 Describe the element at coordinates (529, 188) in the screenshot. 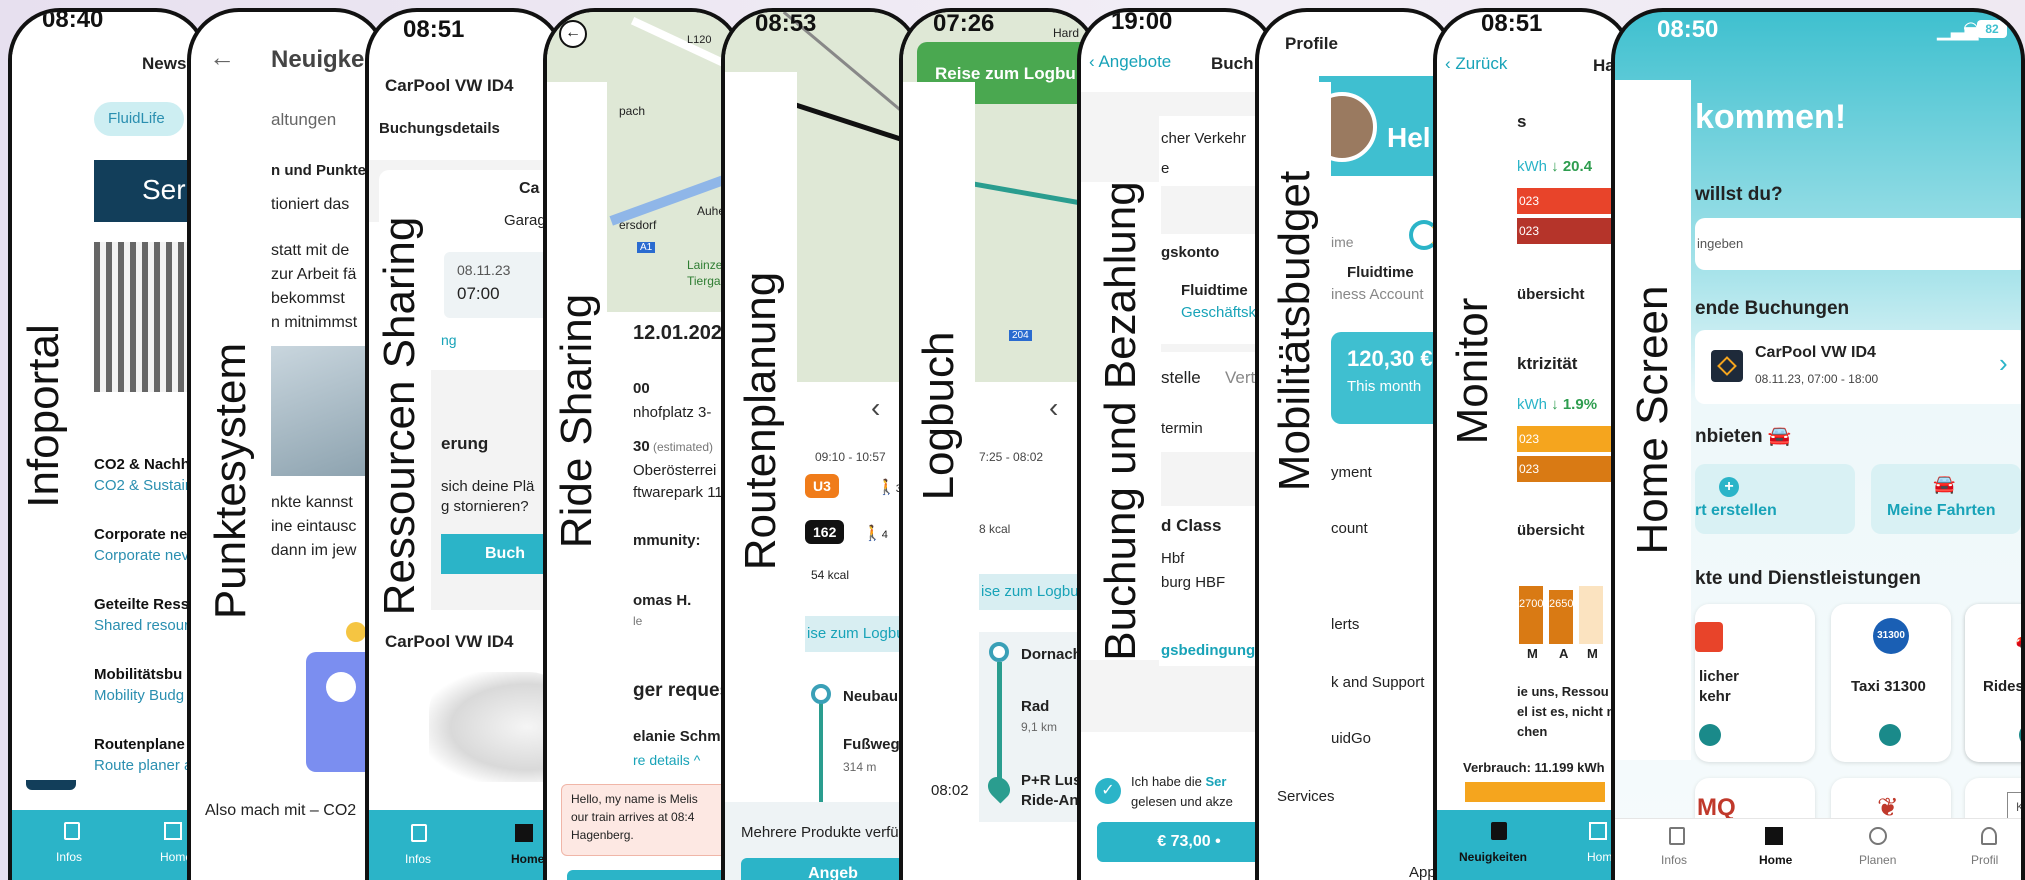

I see `card-title: Ca` at that location.